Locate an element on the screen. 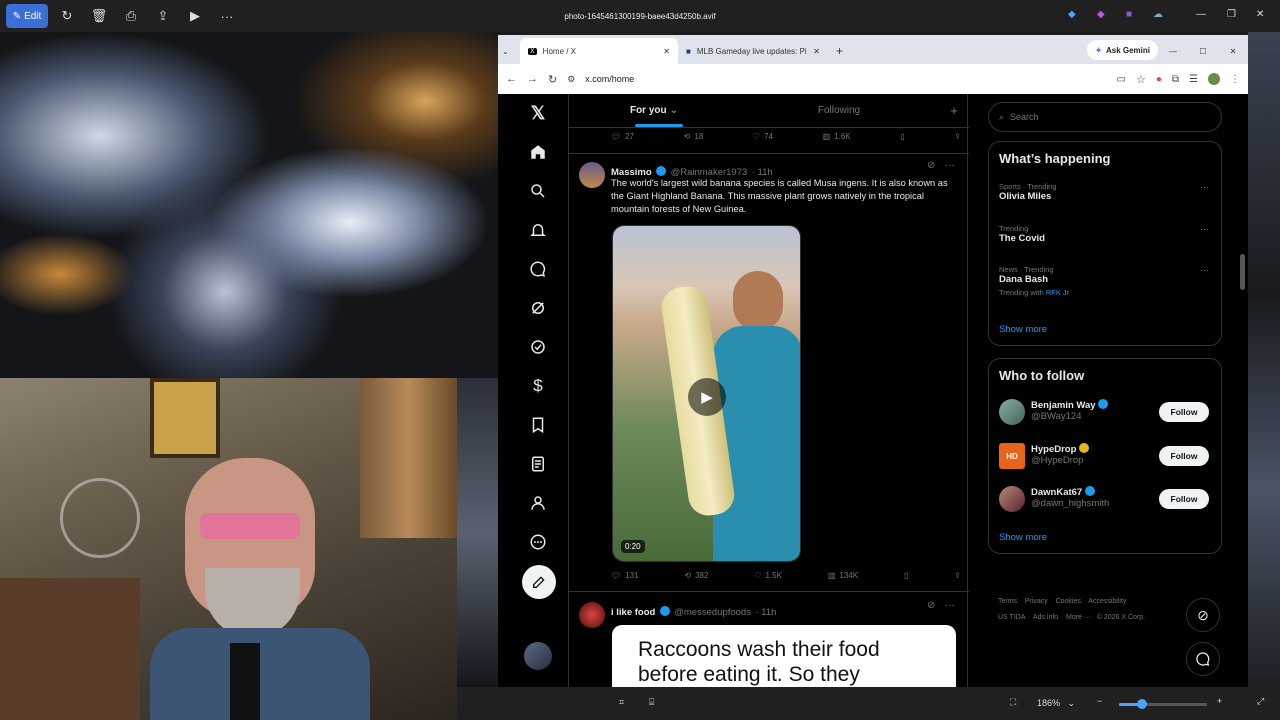  reply-button: 💬︎ 131 is located at coordinates (625, 575).